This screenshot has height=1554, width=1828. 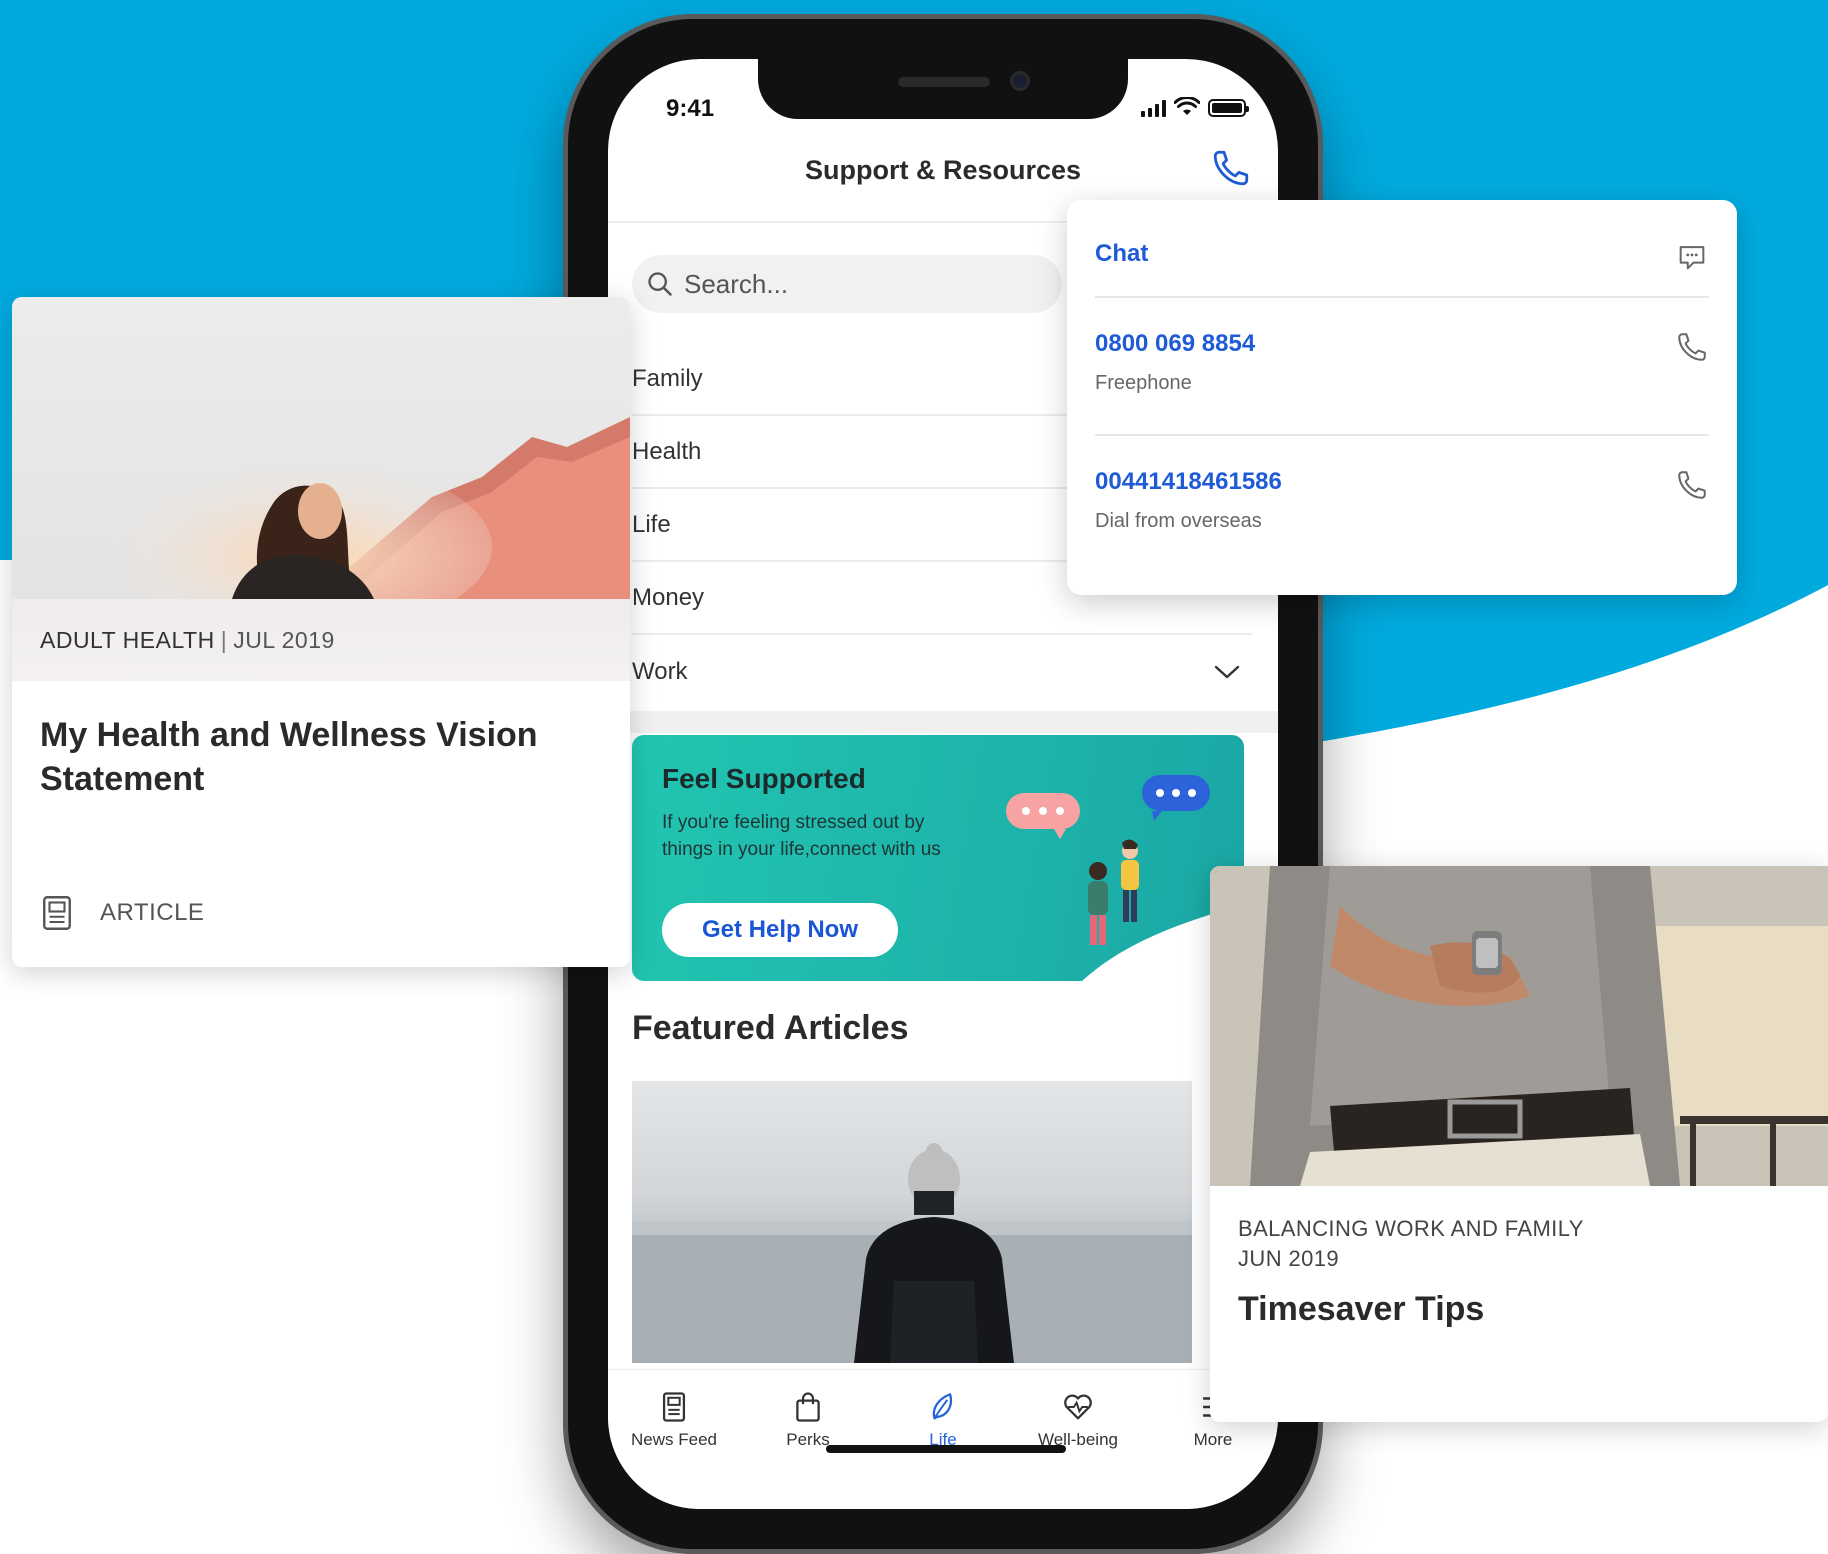 I want to click on freephone-option: 0800 069 8854 Freephone, so click(x=1402, y=362).